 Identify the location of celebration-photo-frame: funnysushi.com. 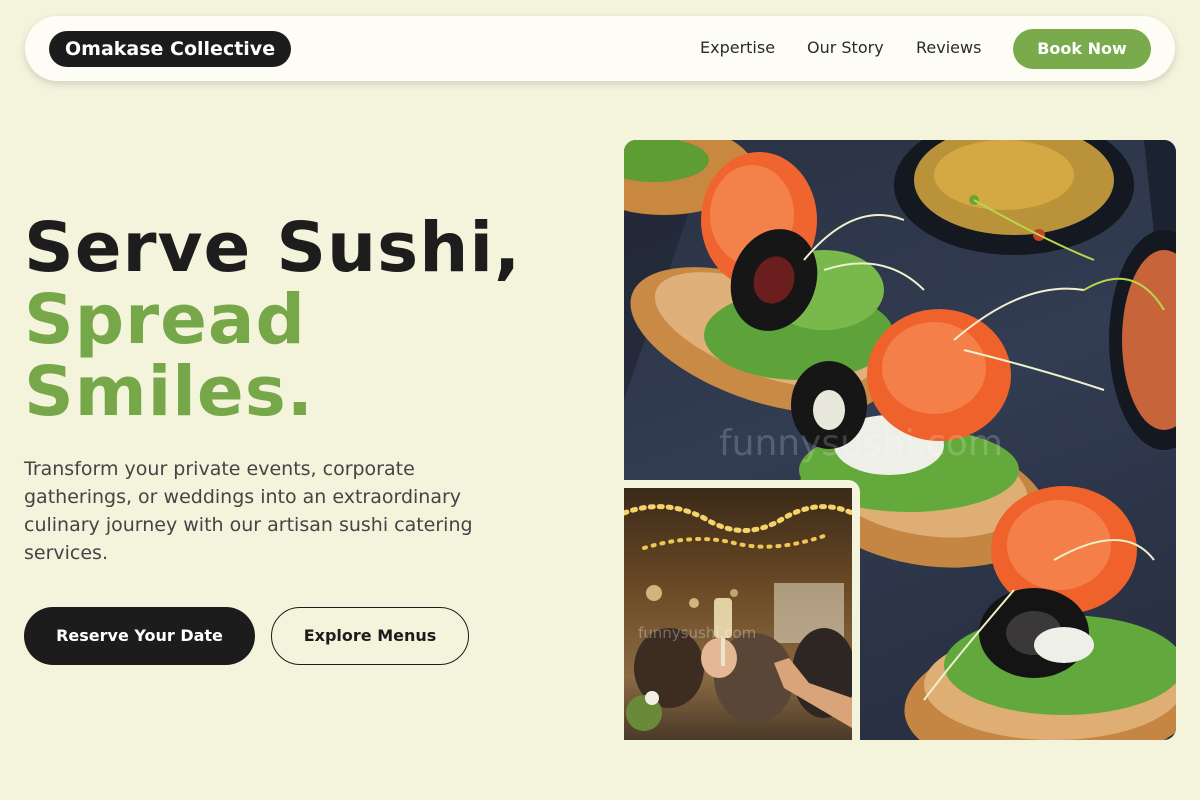
(742, 610).